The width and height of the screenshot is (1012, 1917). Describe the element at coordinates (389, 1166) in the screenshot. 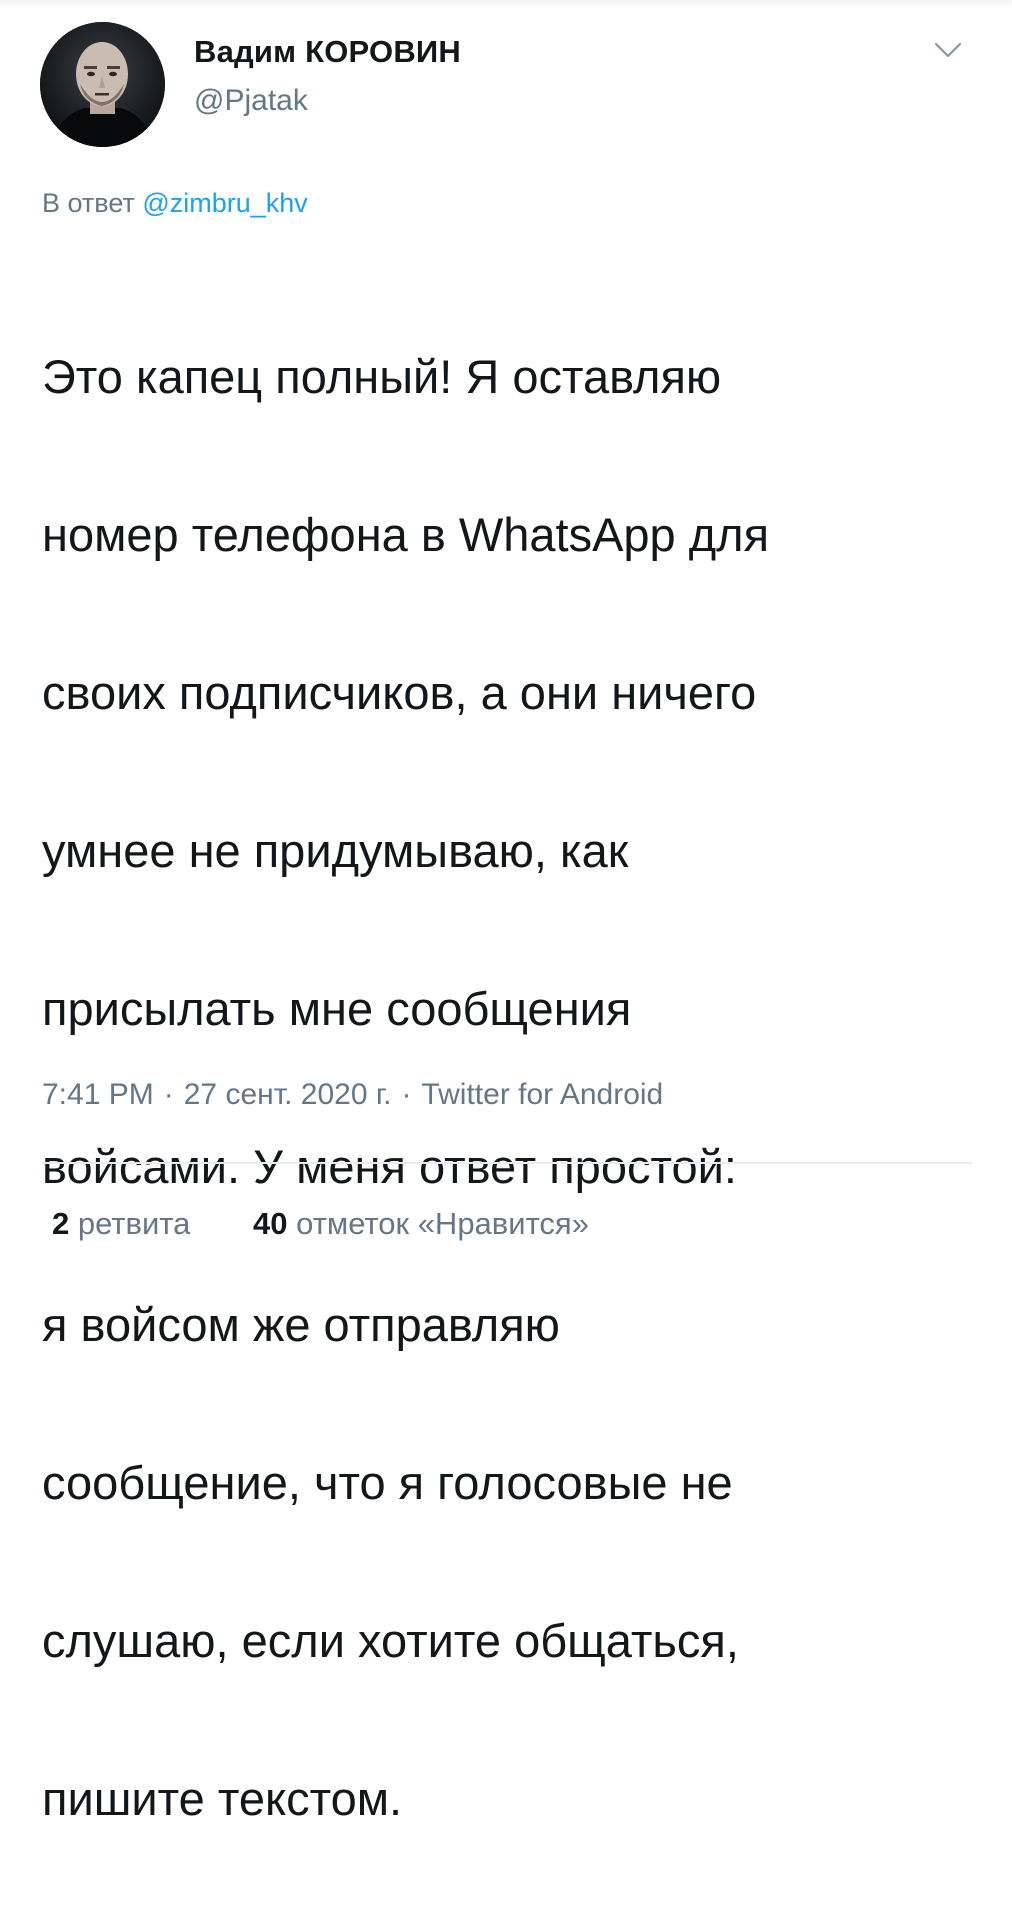

I see `tweet-text-line: войсами. У меня ответ простой:` at that location.